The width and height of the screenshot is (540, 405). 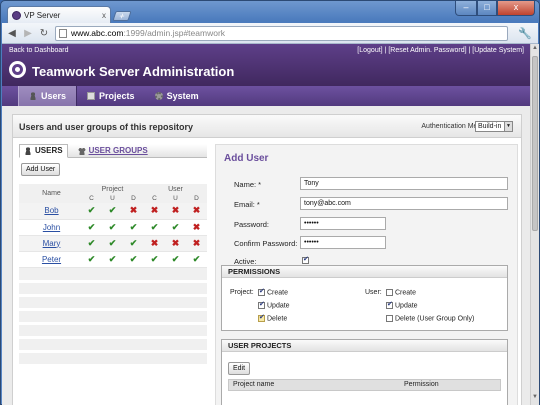 What do you see at coordinates (389, 318) in the screenshot?
I see `user-delete-checkbox` at bounding box center [389, 318].